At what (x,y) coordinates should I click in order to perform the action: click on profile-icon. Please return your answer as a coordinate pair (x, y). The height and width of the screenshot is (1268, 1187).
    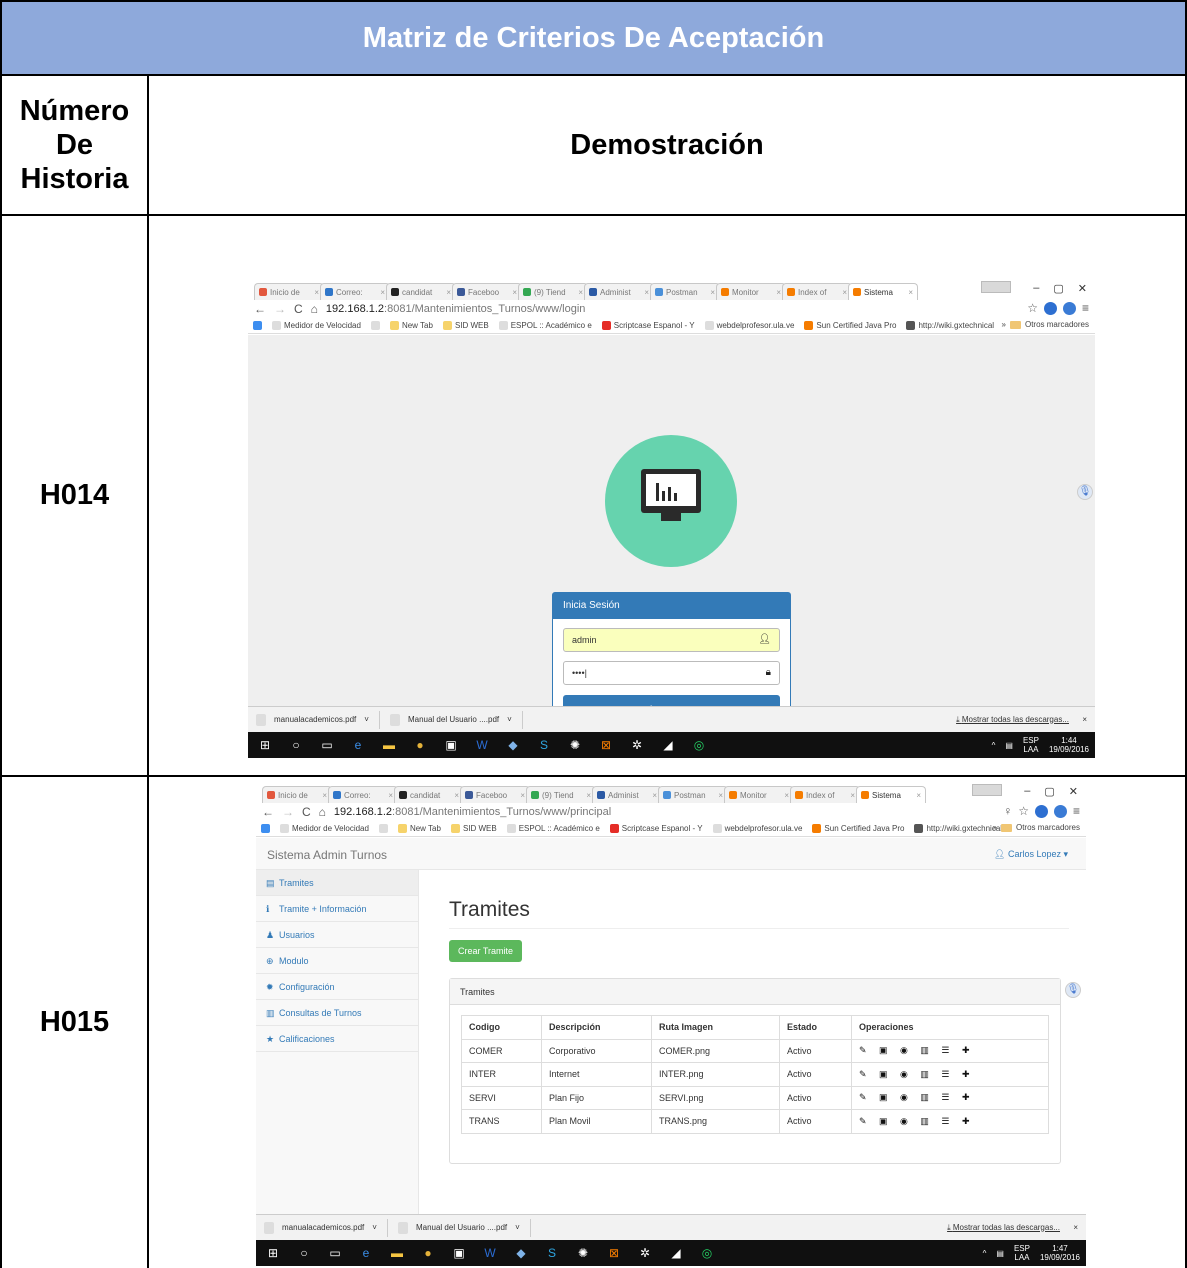
    Looking at the image, I should click on (987, 790).